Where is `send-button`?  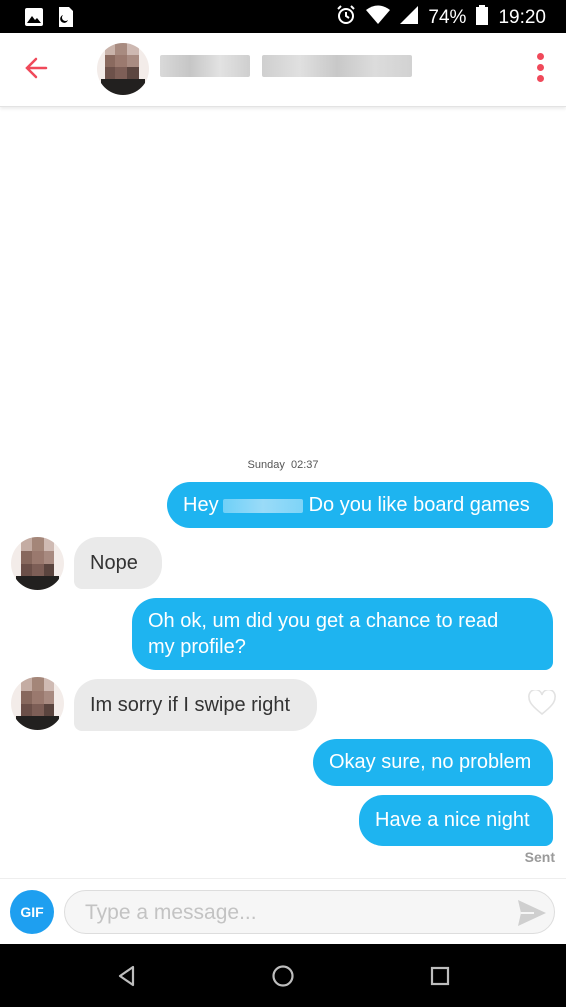 send-button is located at coordinates (532, 913).